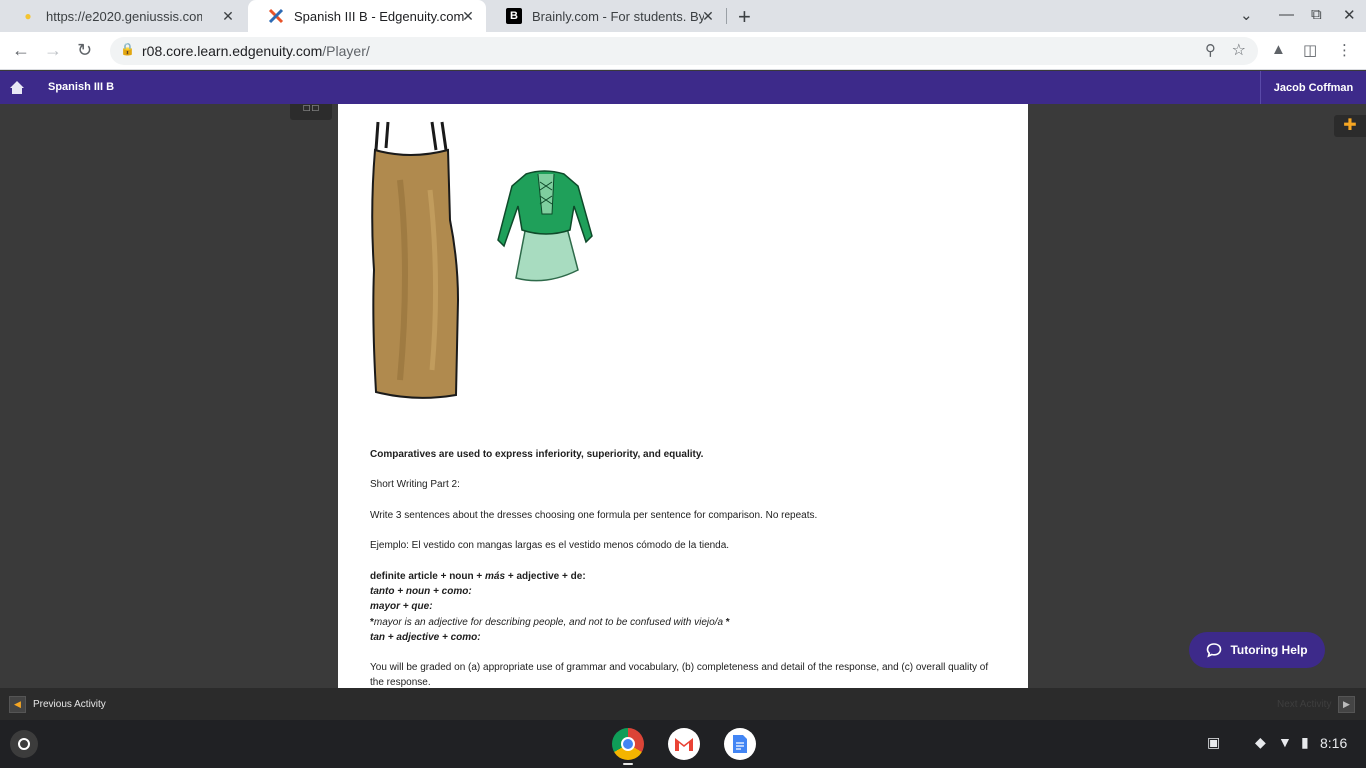 The image size is (1366, 768). What do you see at coordinates (1285, 742) in the screenshot?
I see `wifi-icon: ▼` at bounding box center [1285, 742].